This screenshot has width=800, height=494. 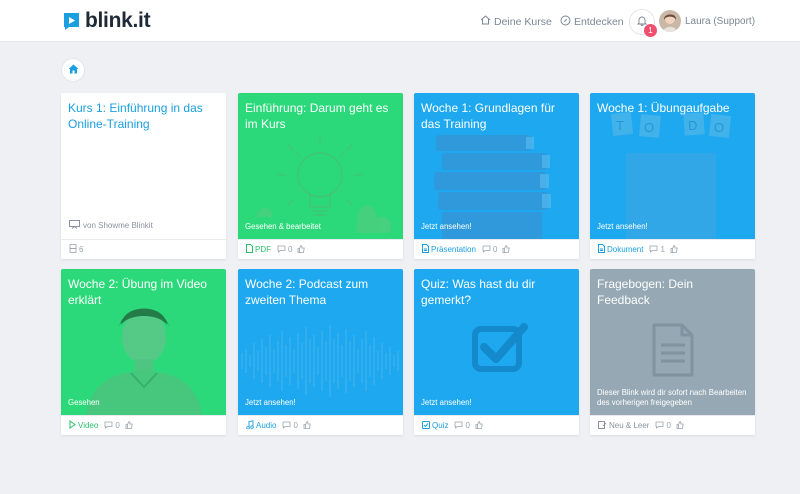 I want to click on blink-status: Gesehen, so click(x=84, y=402).